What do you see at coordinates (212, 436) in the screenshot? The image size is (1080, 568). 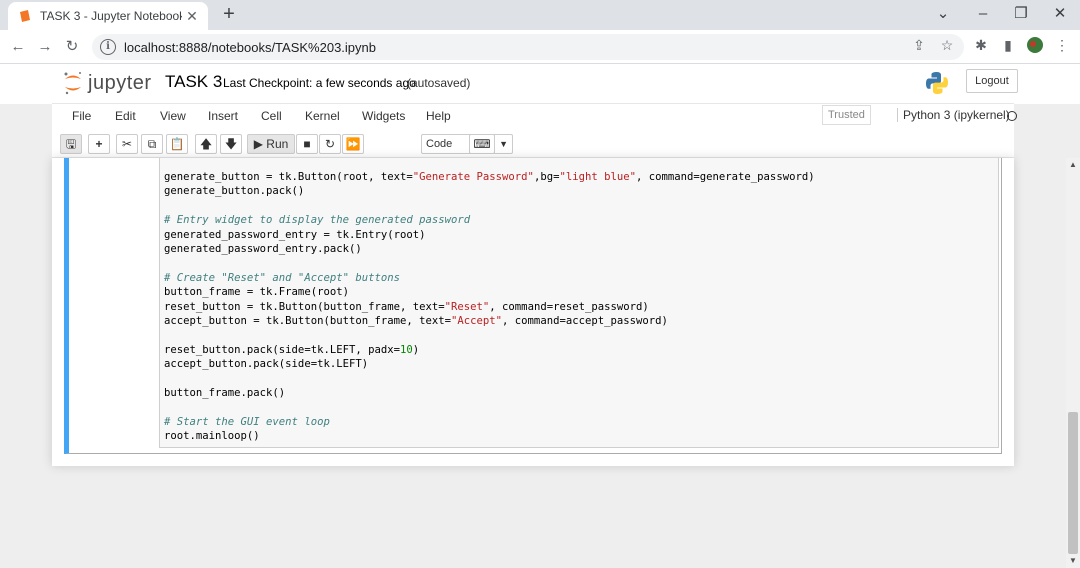 I see `code-token: root.mainloop()` at bounding box center [212, 436].